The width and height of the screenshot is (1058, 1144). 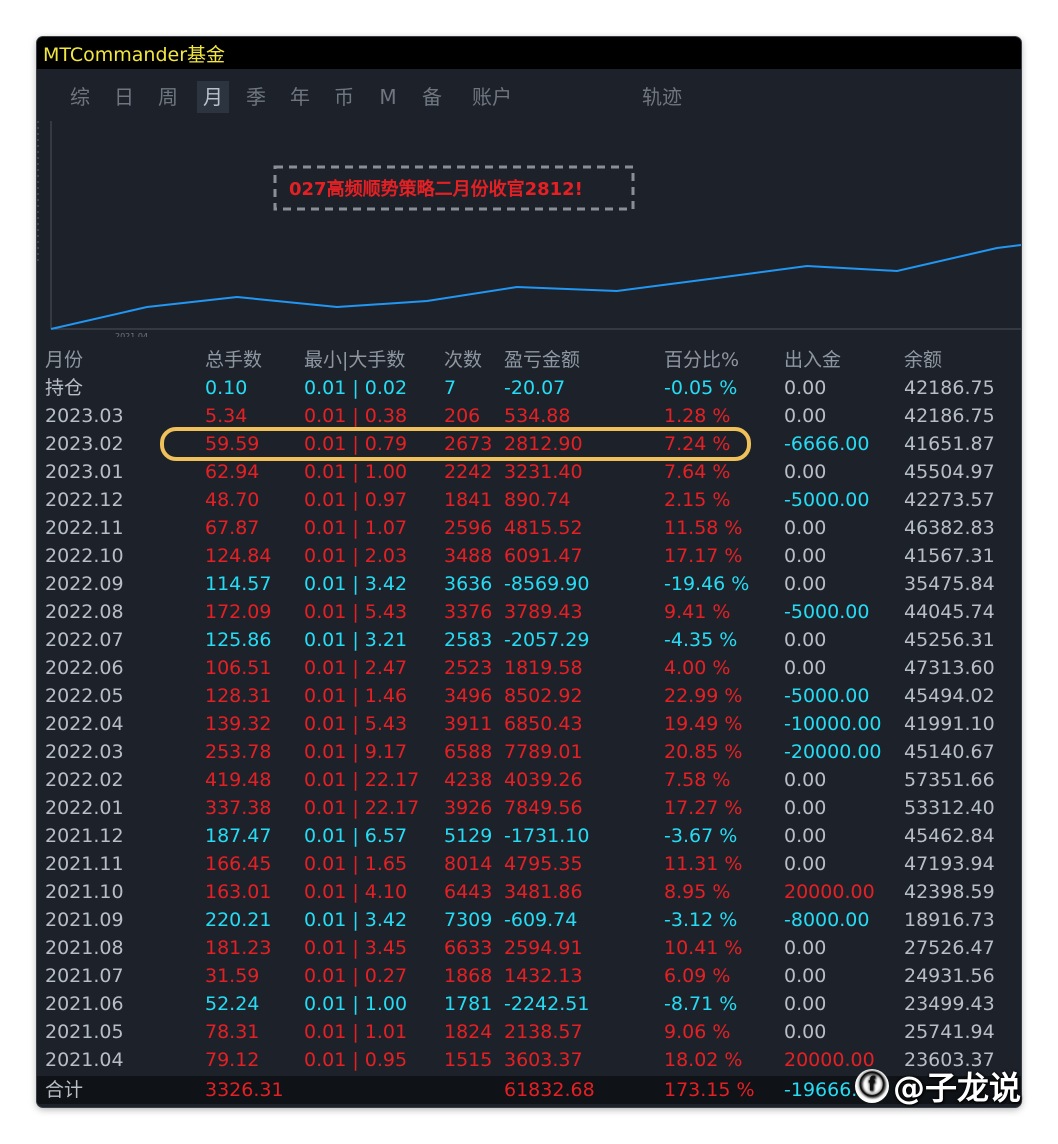 I want to click on cell-minmax: 0.01 | 1.00, so click(x=356, y=472).